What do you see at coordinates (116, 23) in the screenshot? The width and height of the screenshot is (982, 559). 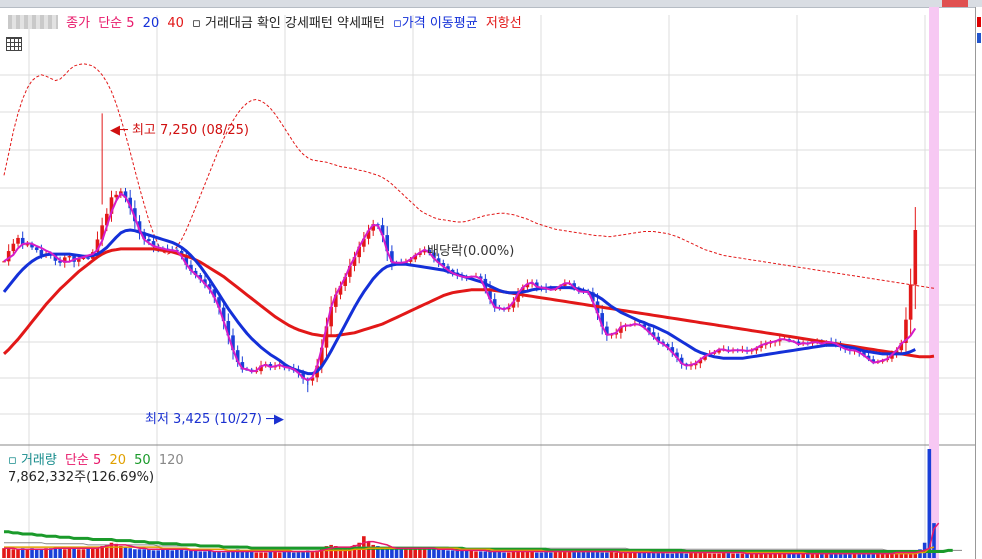 I see `legend-ma5: 단순 5` at bounding box center [116, 23].